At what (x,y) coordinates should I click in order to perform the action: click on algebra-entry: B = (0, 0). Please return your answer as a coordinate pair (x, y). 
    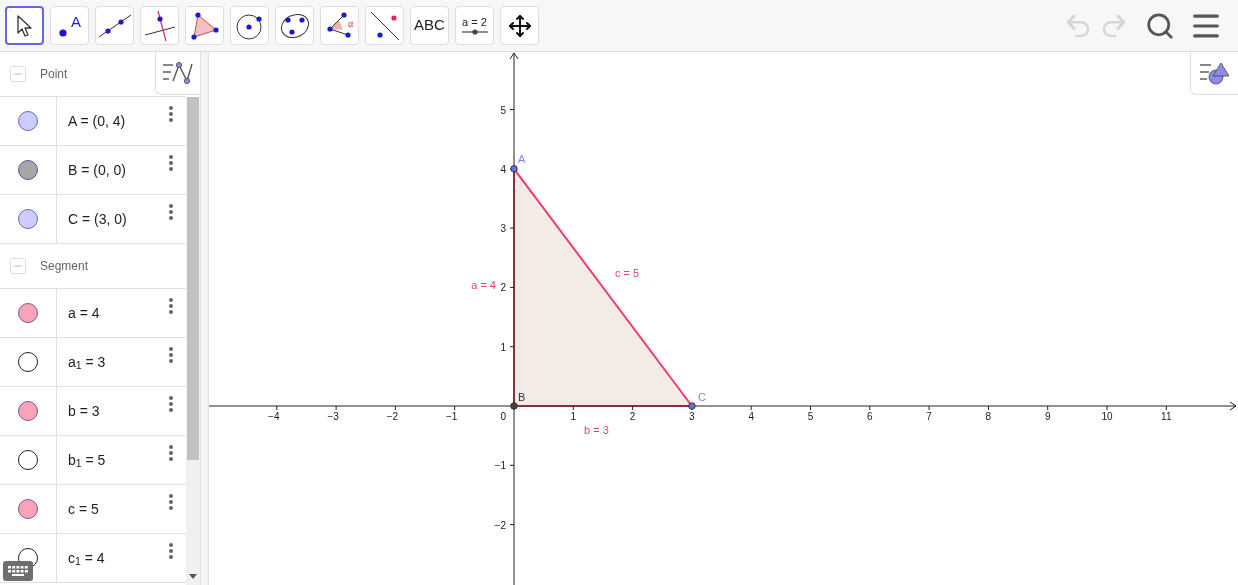
    Looking at the image, I should click on (118, 170).